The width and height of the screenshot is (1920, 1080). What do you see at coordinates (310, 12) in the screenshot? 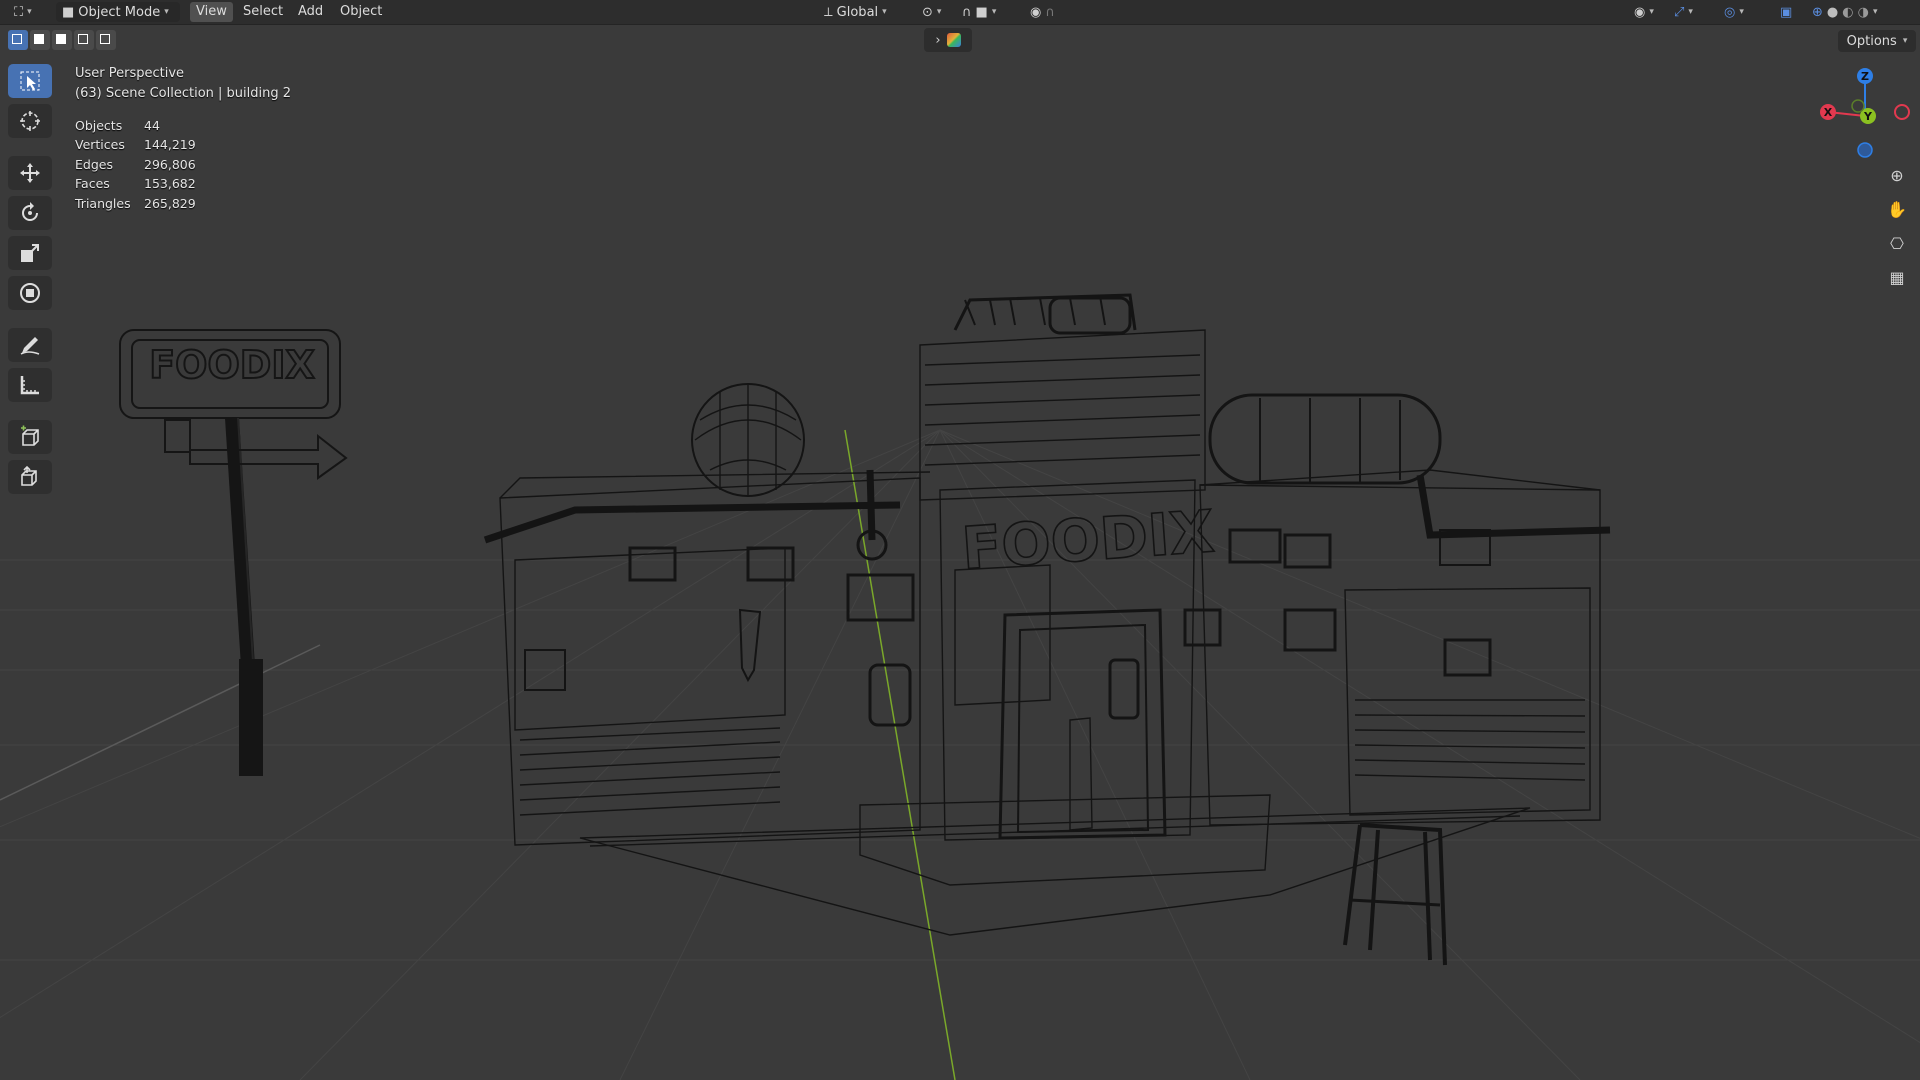
I see `menu-add: Add` at bounding box center [310, 12].